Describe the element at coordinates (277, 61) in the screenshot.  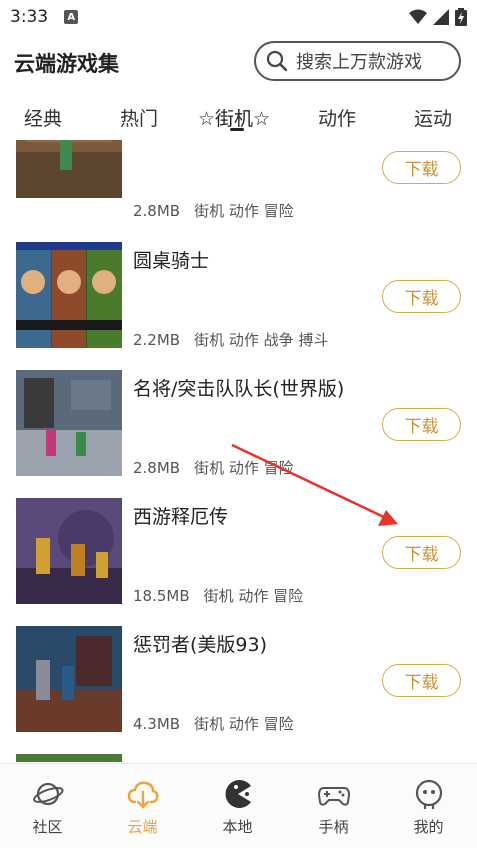
I see `search-icon` at that location.